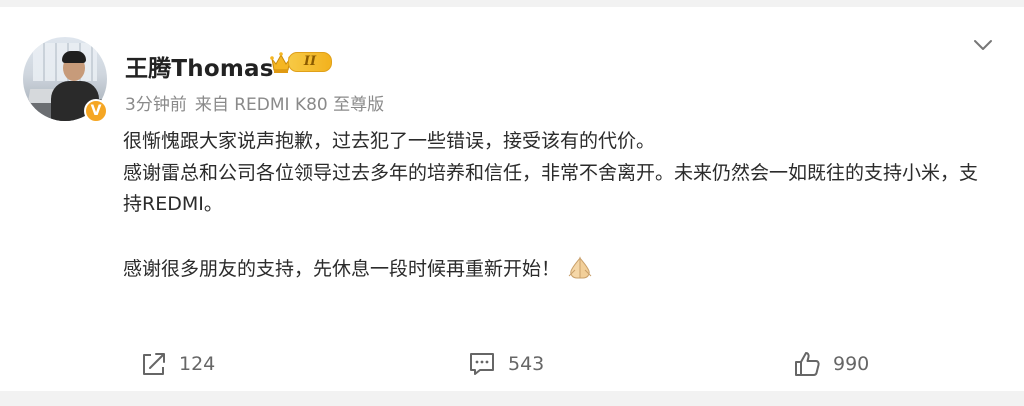 The image size is (1024, 406). Describe the element at coordinates (482, 364) in the screenshot. I see `comment-icon` at that location.